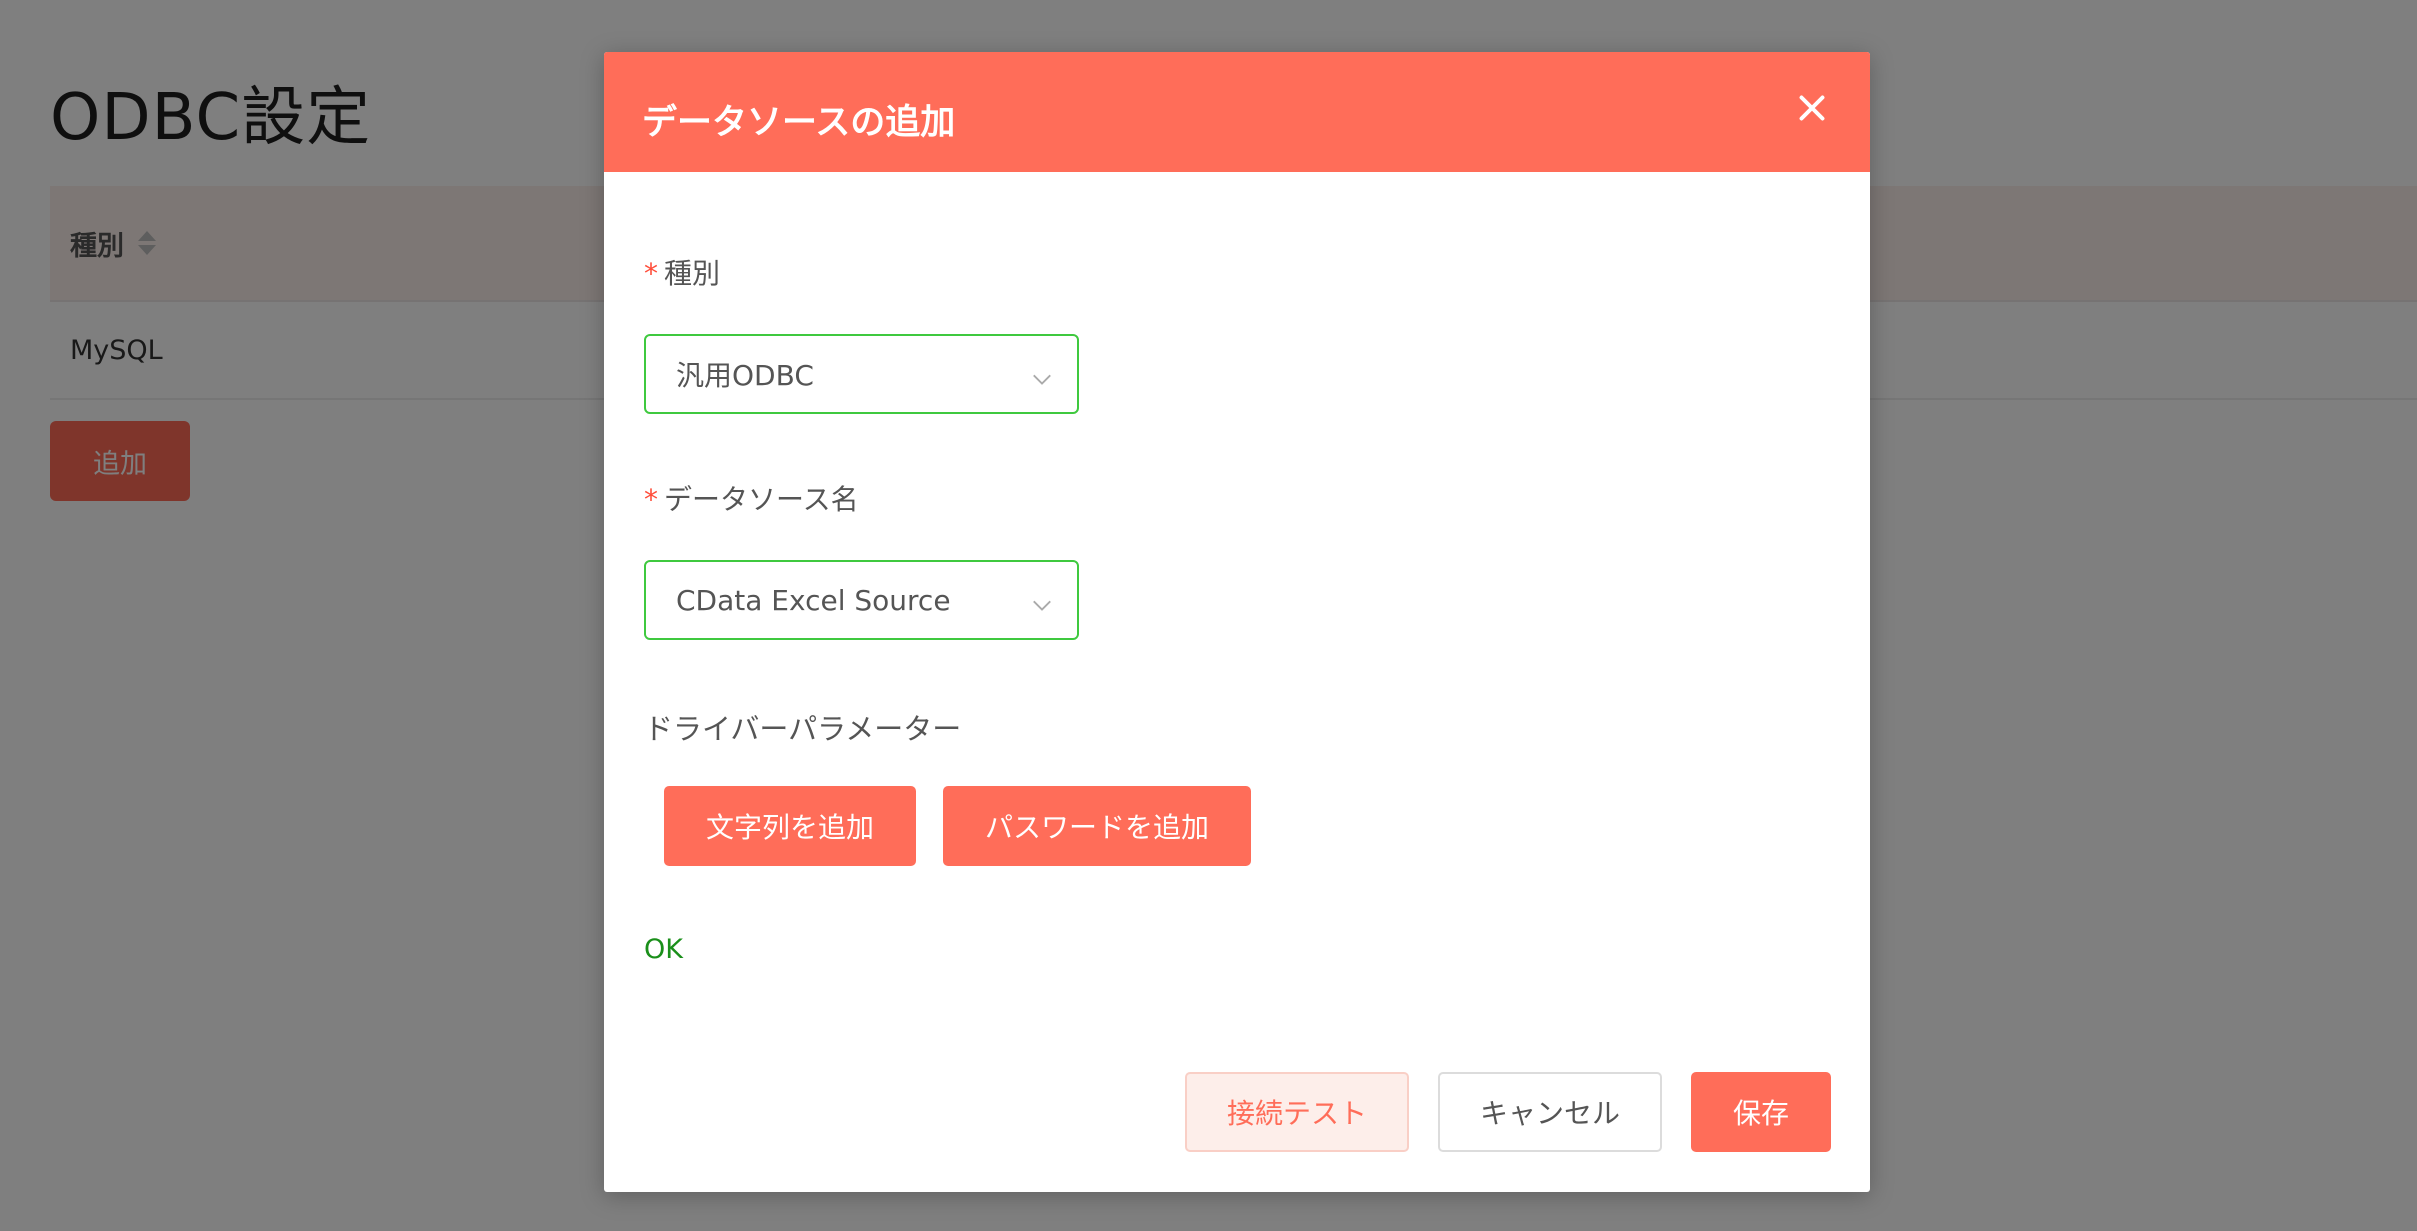 This screenshot has width=2417, height=1231. Describe the element at coordinates (803, 729) in the screenshot. I see `driver-parameters-label: ドライバーパラメーター` at that location.